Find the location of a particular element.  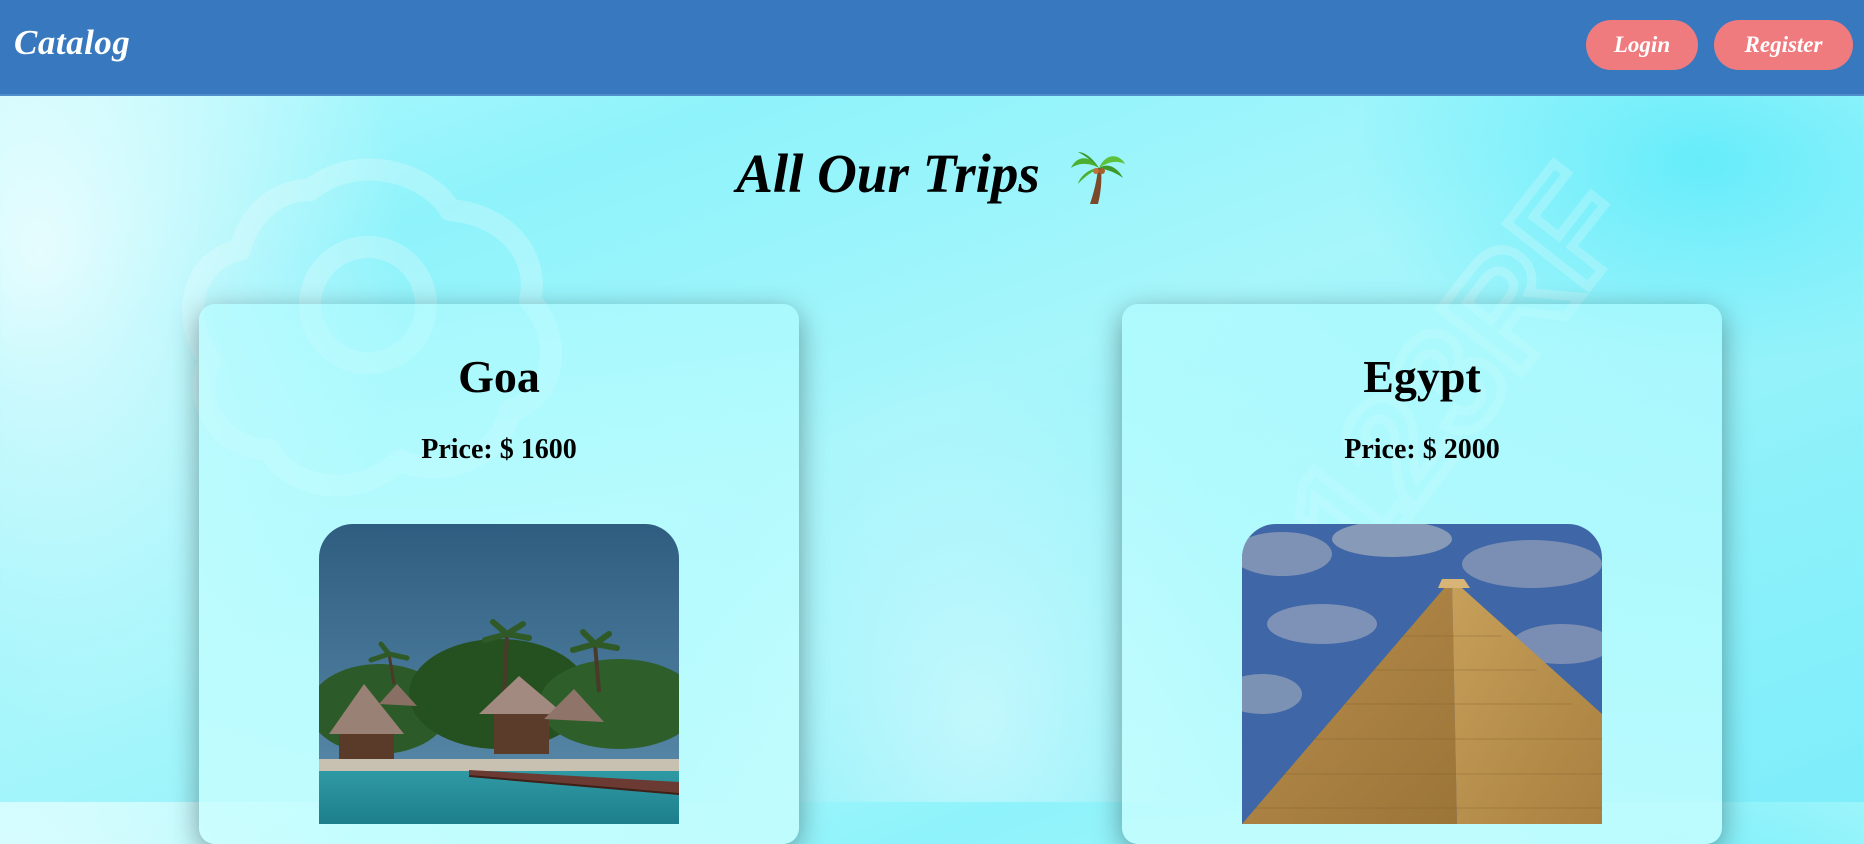

trip-price: Price: $ 1600 is located at coordinates (499, 449).